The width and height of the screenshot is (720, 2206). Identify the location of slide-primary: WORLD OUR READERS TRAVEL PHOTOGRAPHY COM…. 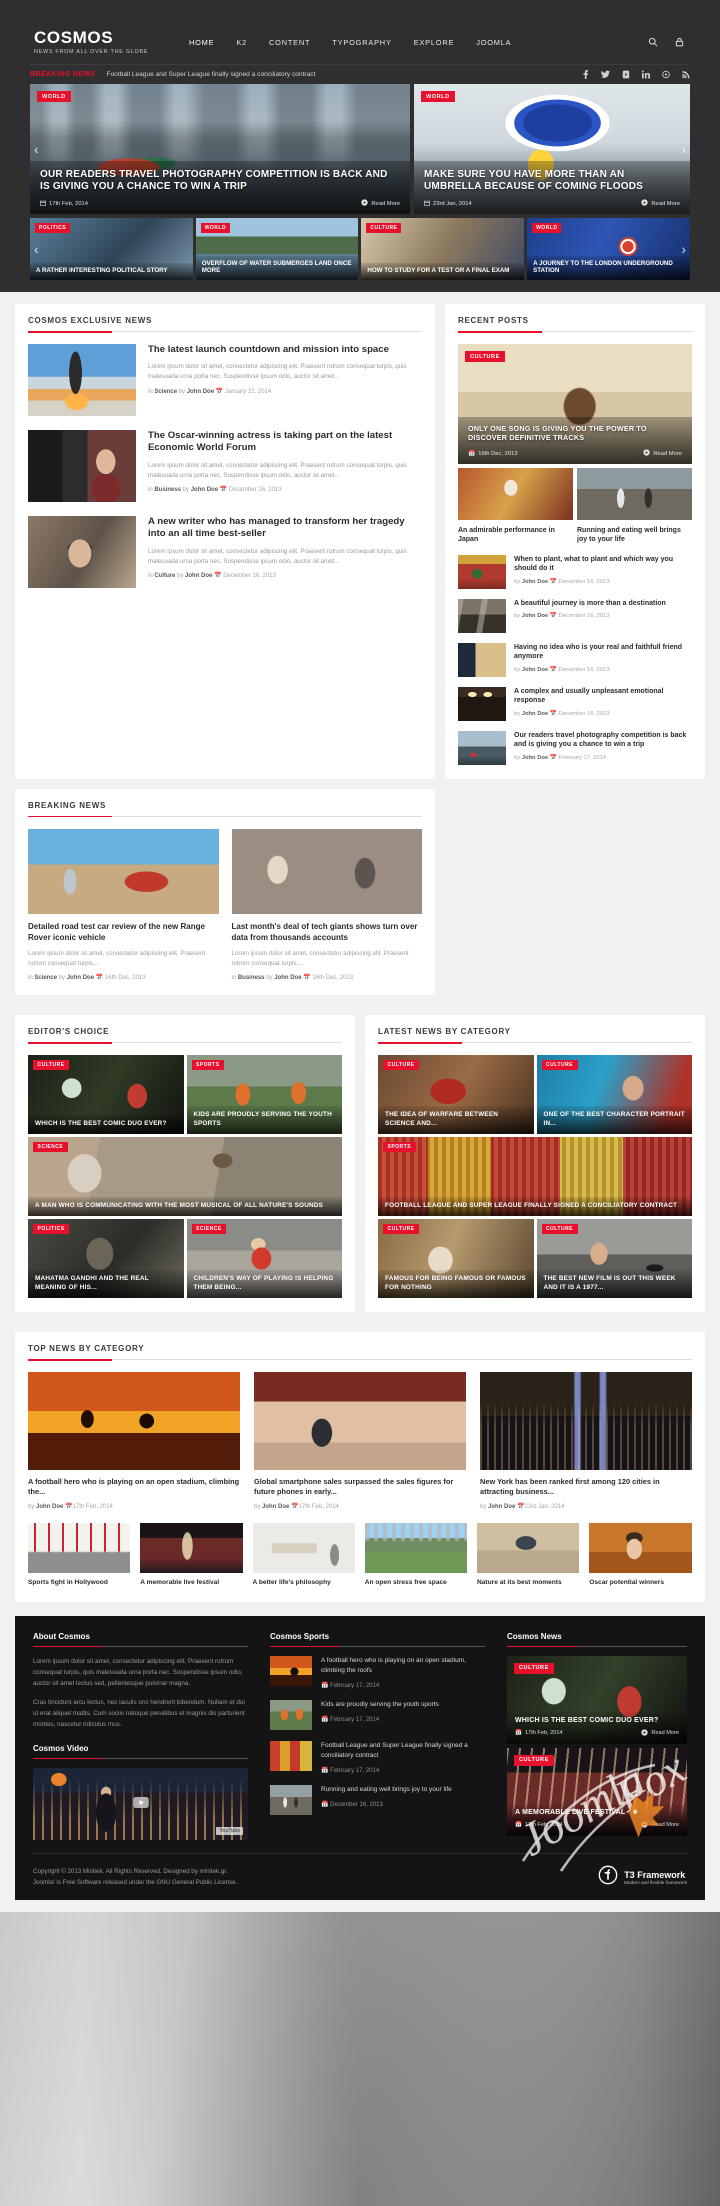
(220, 149).